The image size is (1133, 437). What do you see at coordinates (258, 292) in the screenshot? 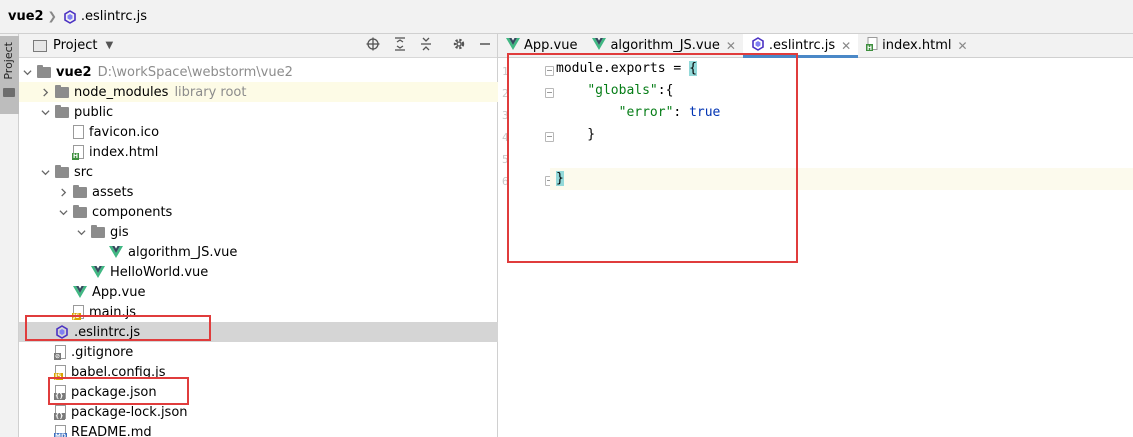
I see `tree-item-app-vue: App.vue` at bounding box center [258, 292].